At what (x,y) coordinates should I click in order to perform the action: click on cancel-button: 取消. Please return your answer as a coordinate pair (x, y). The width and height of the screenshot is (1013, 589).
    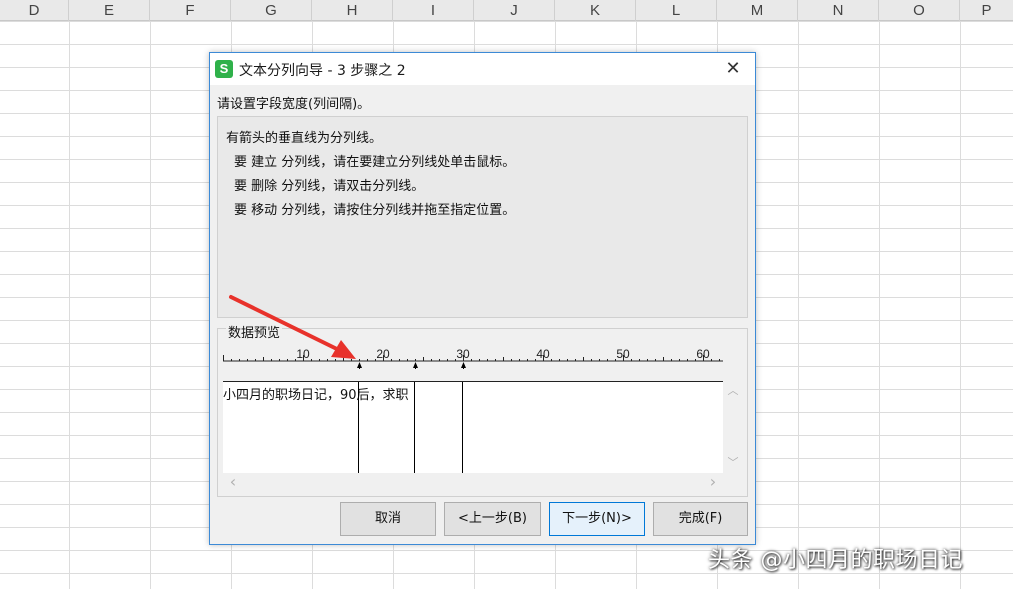
    Looking at the image, I should click on (388, 519).